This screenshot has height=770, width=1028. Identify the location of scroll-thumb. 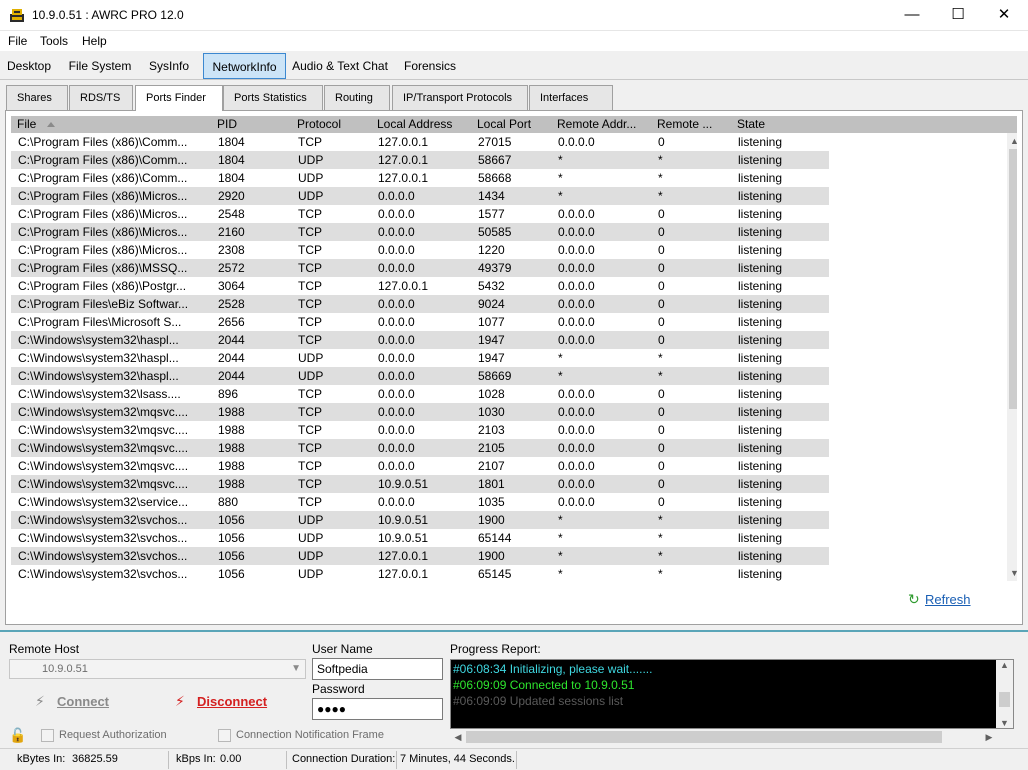
(1013, 279).